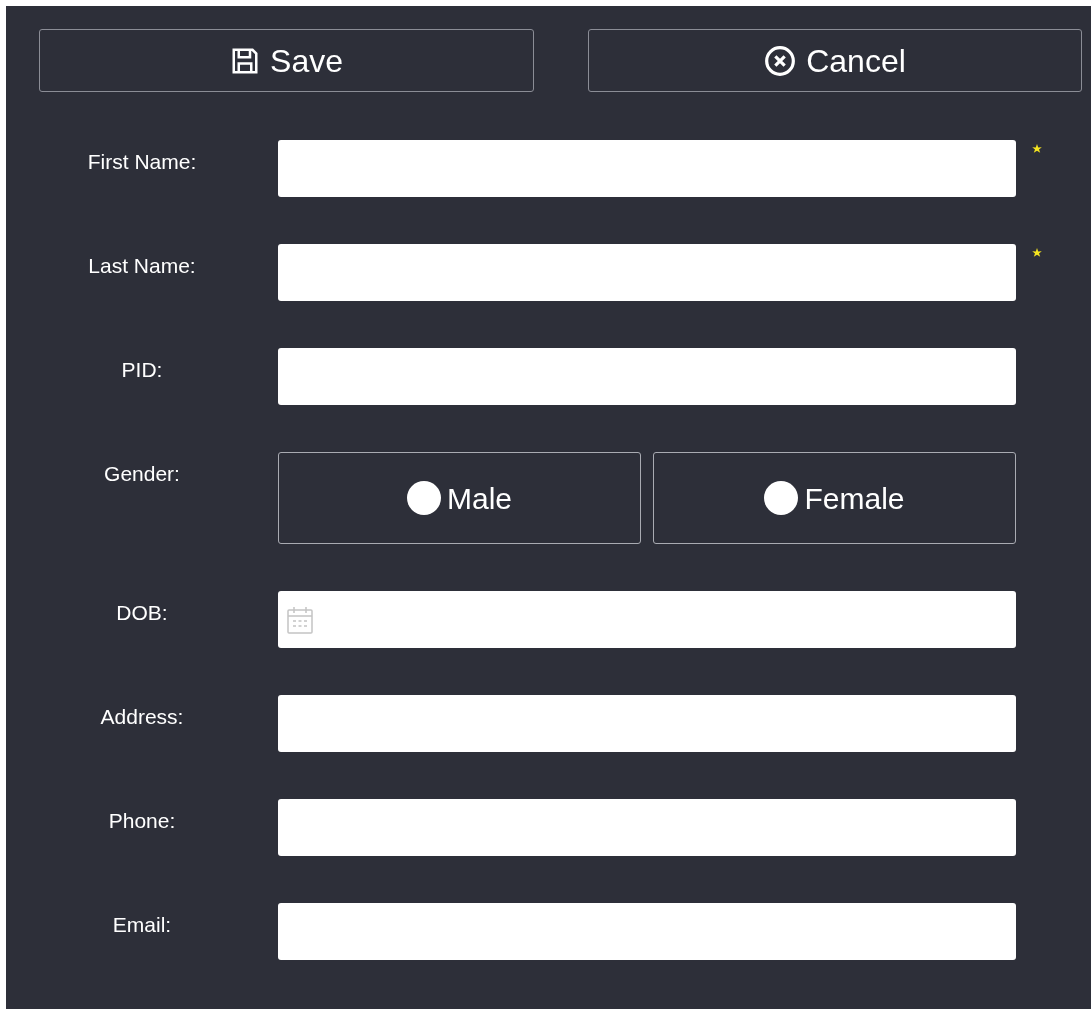 Image resolution: width=1091 pixels, height=1009 pixels. What do you see at coordinates (300, 619) in the screenshot?
I see `calendar-icon` at bounding box center [300, 619].